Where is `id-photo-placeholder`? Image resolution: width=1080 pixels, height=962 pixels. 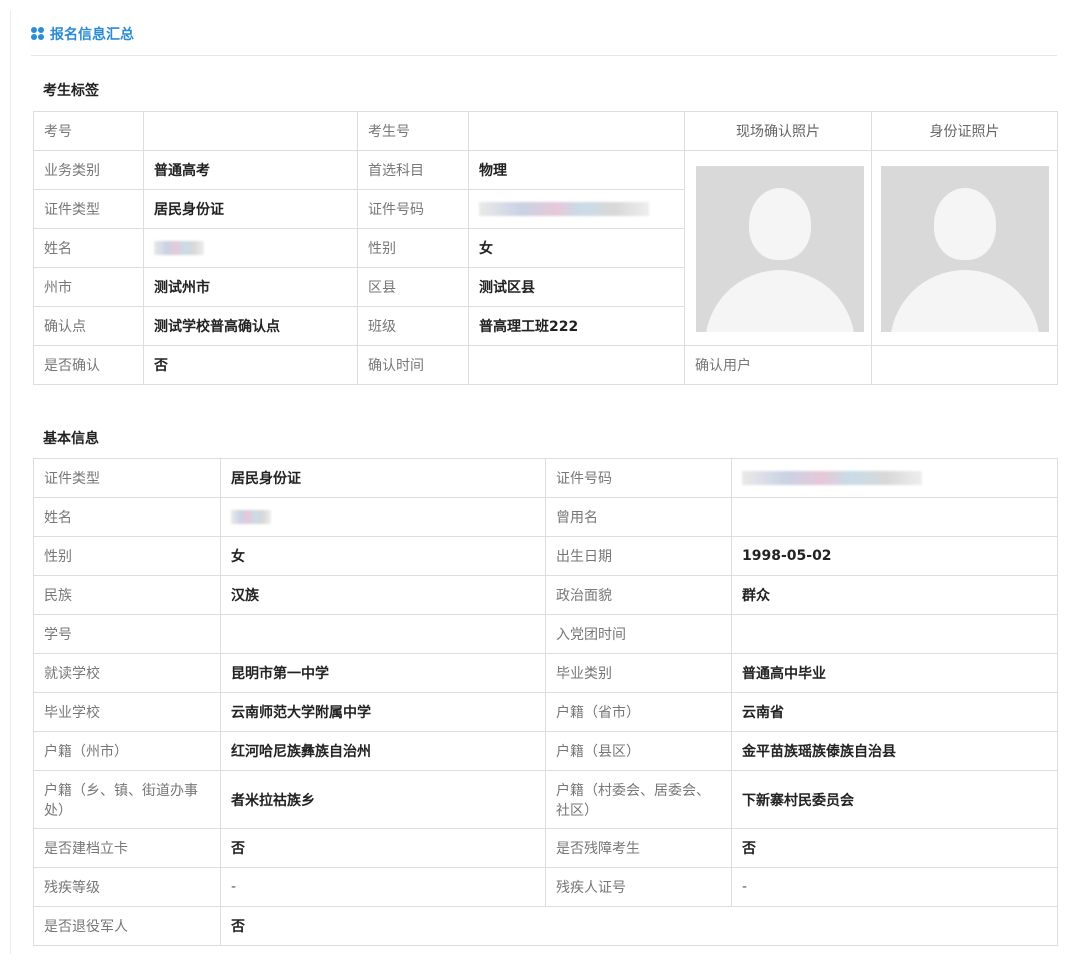 id-photo-placeholder is located at coordinates (965, 249).